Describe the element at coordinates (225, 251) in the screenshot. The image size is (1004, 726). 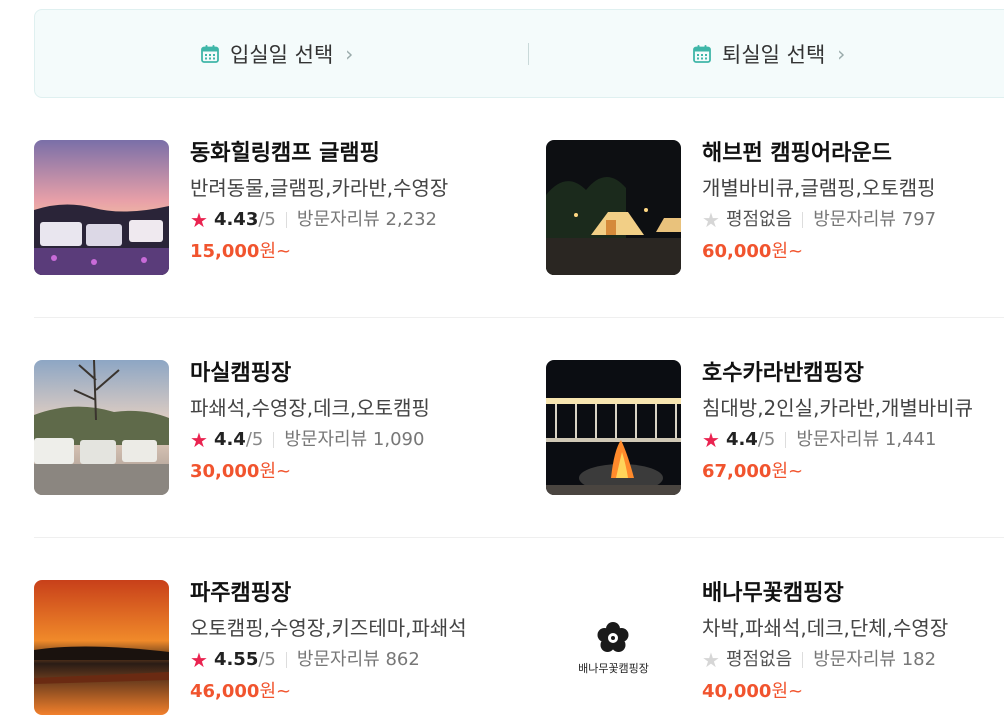
I see `price-value: 15,000` at that location.